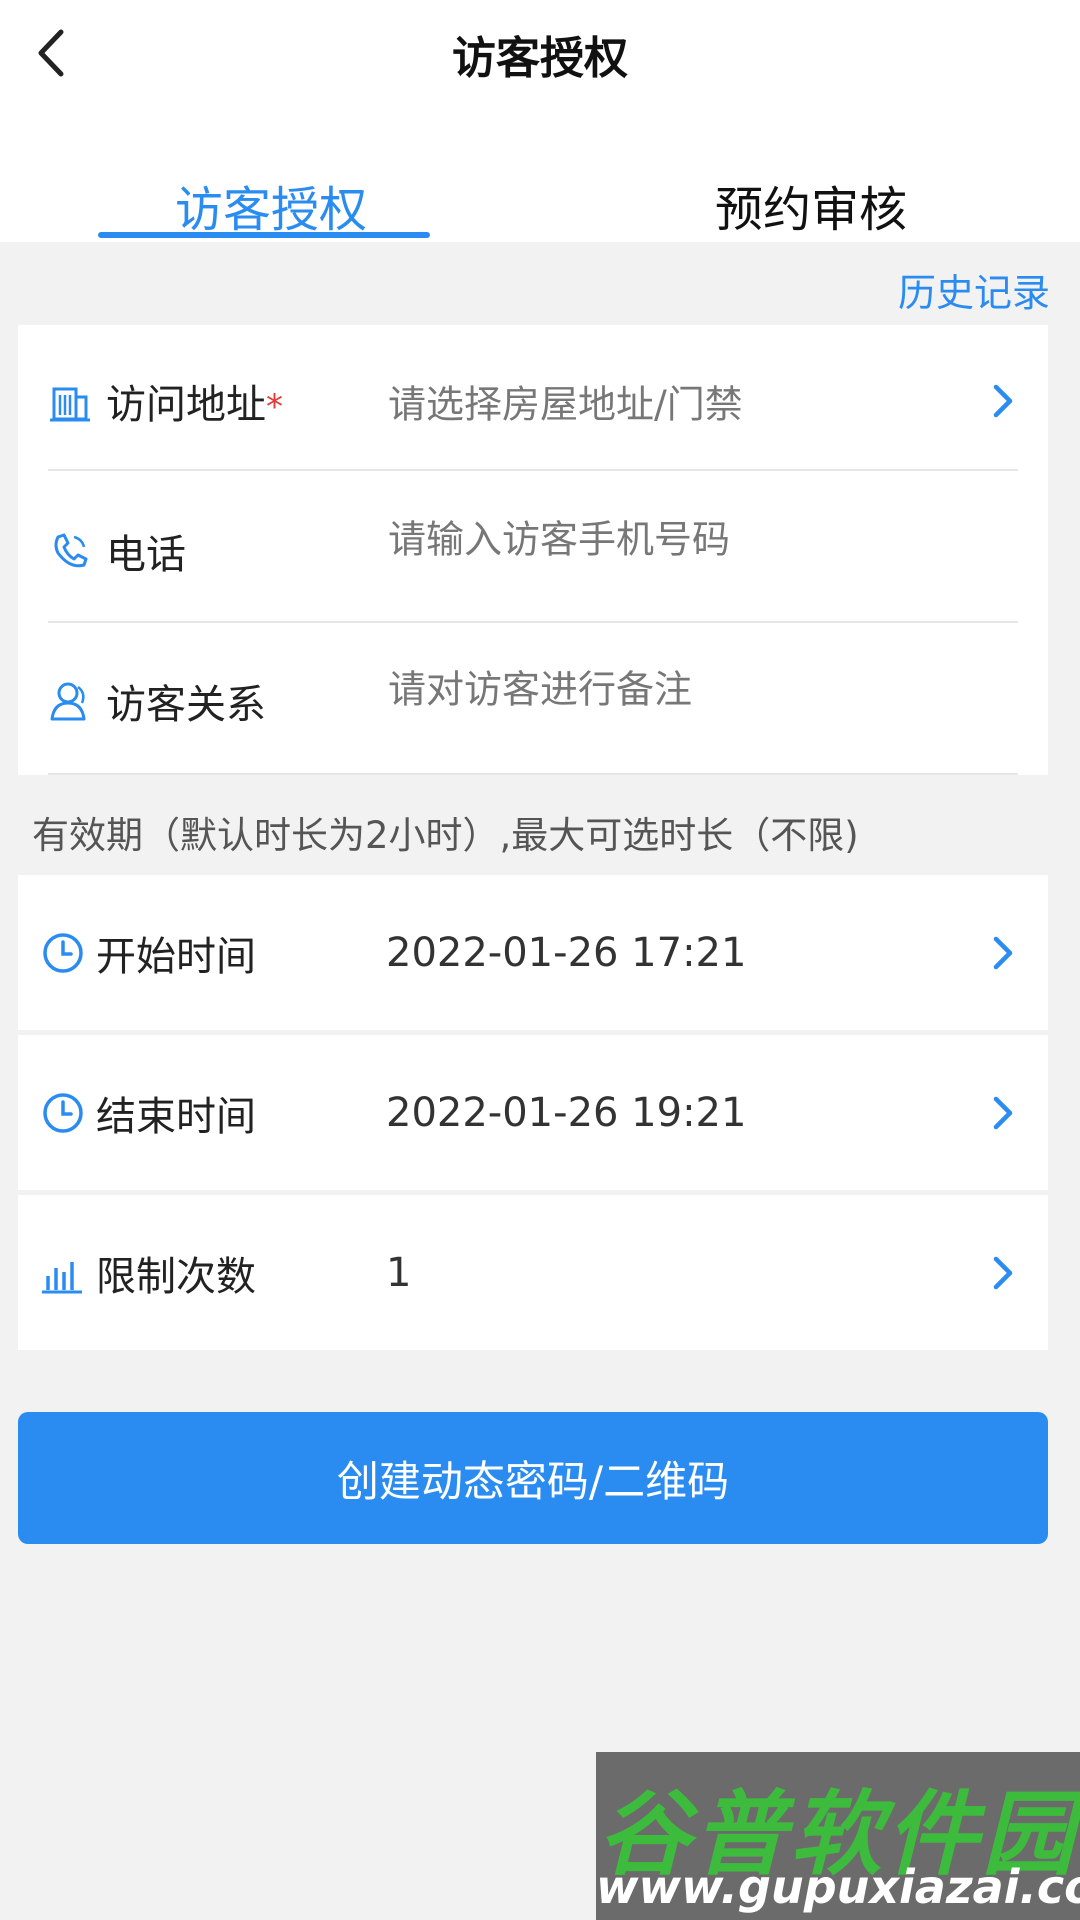 The width and height of the screenshot is (1080, 1920). What do you see at coordinates (176, 1116) in the screenshot?
I see `end-time-label: 结束时间` at bounding box center [176, 1116].